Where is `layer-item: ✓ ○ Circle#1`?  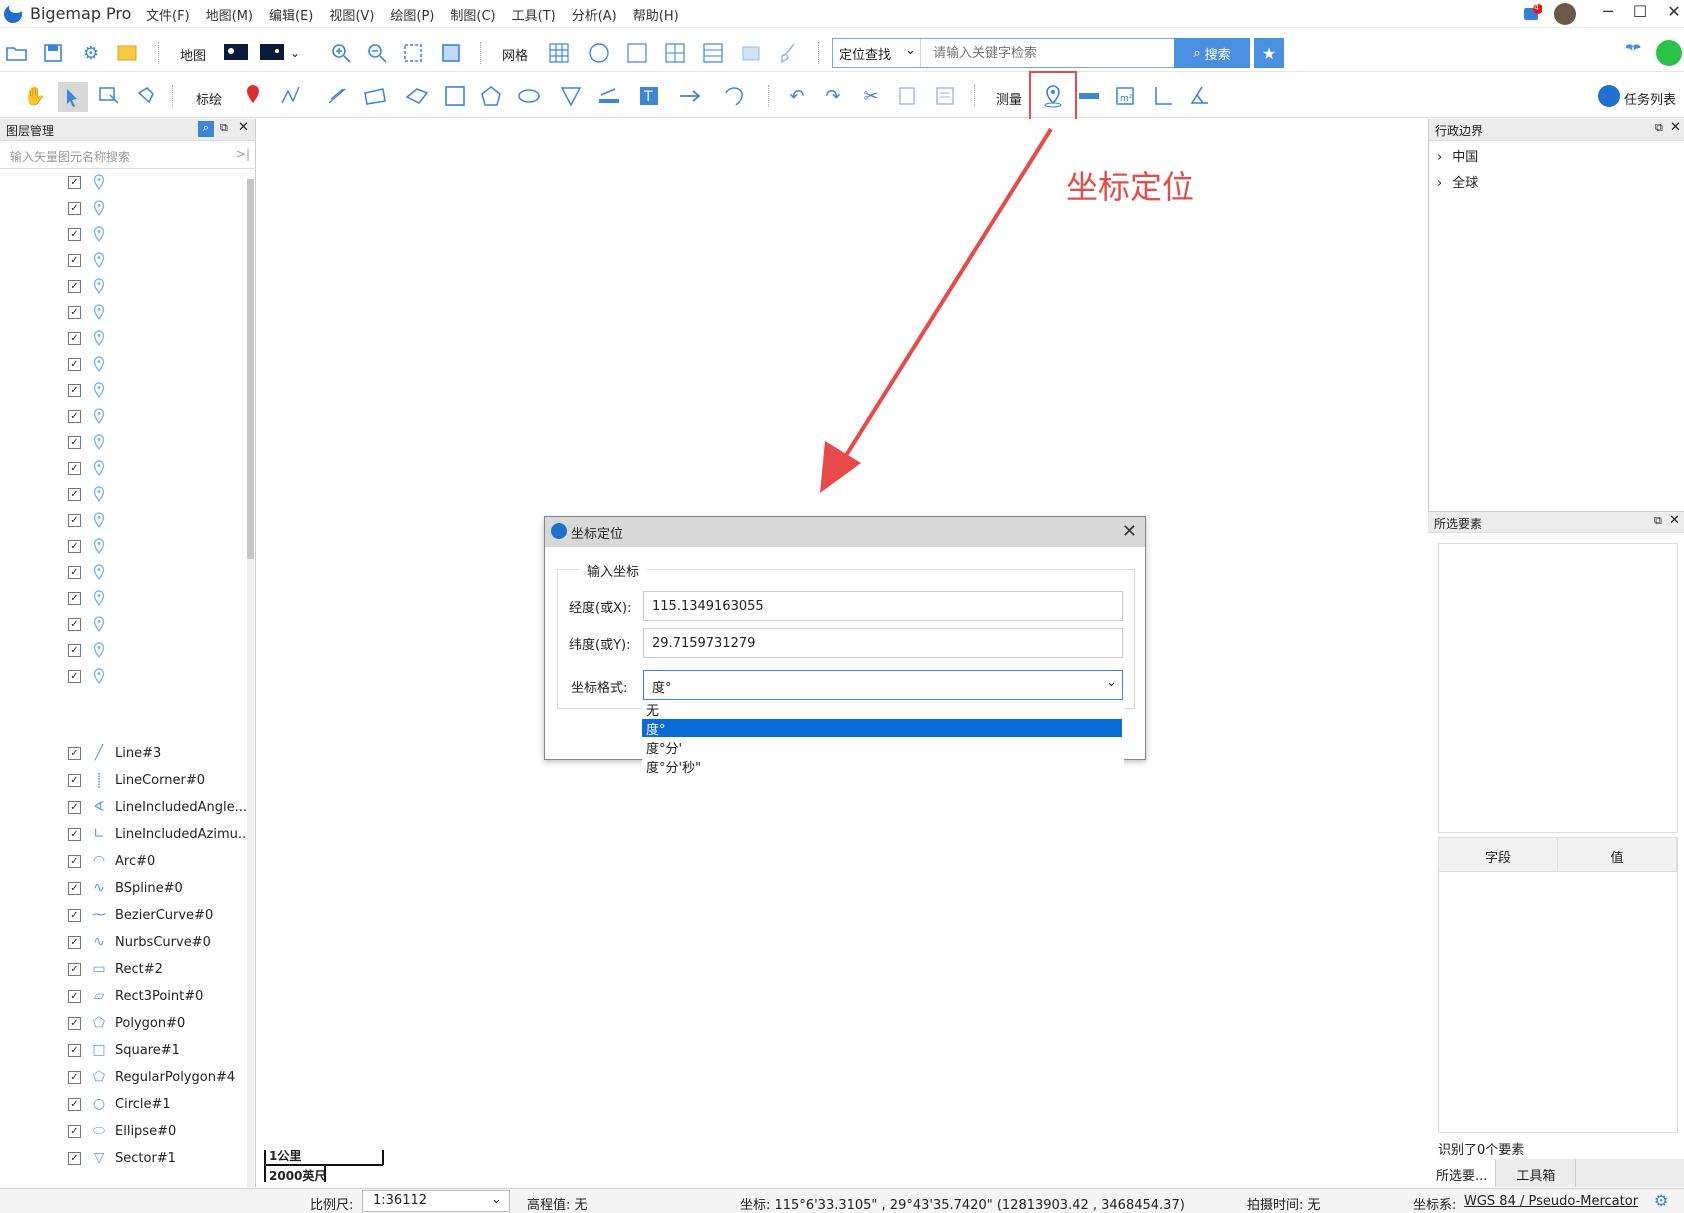 layer-item: ✓ ○ Circle#1 is located at coordinates (119, 1104).